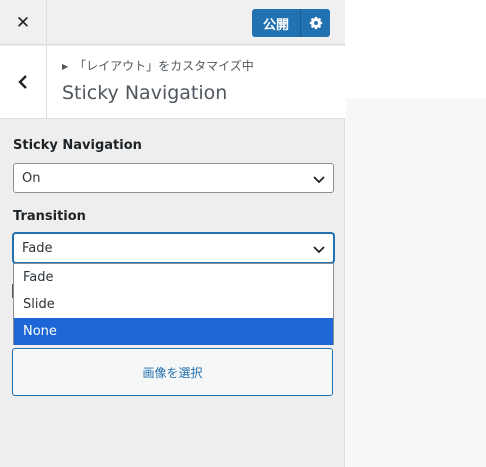  Describe the element at coordinates (37, 248) in the screenshot. I see `transition-value: Fade` at that location.